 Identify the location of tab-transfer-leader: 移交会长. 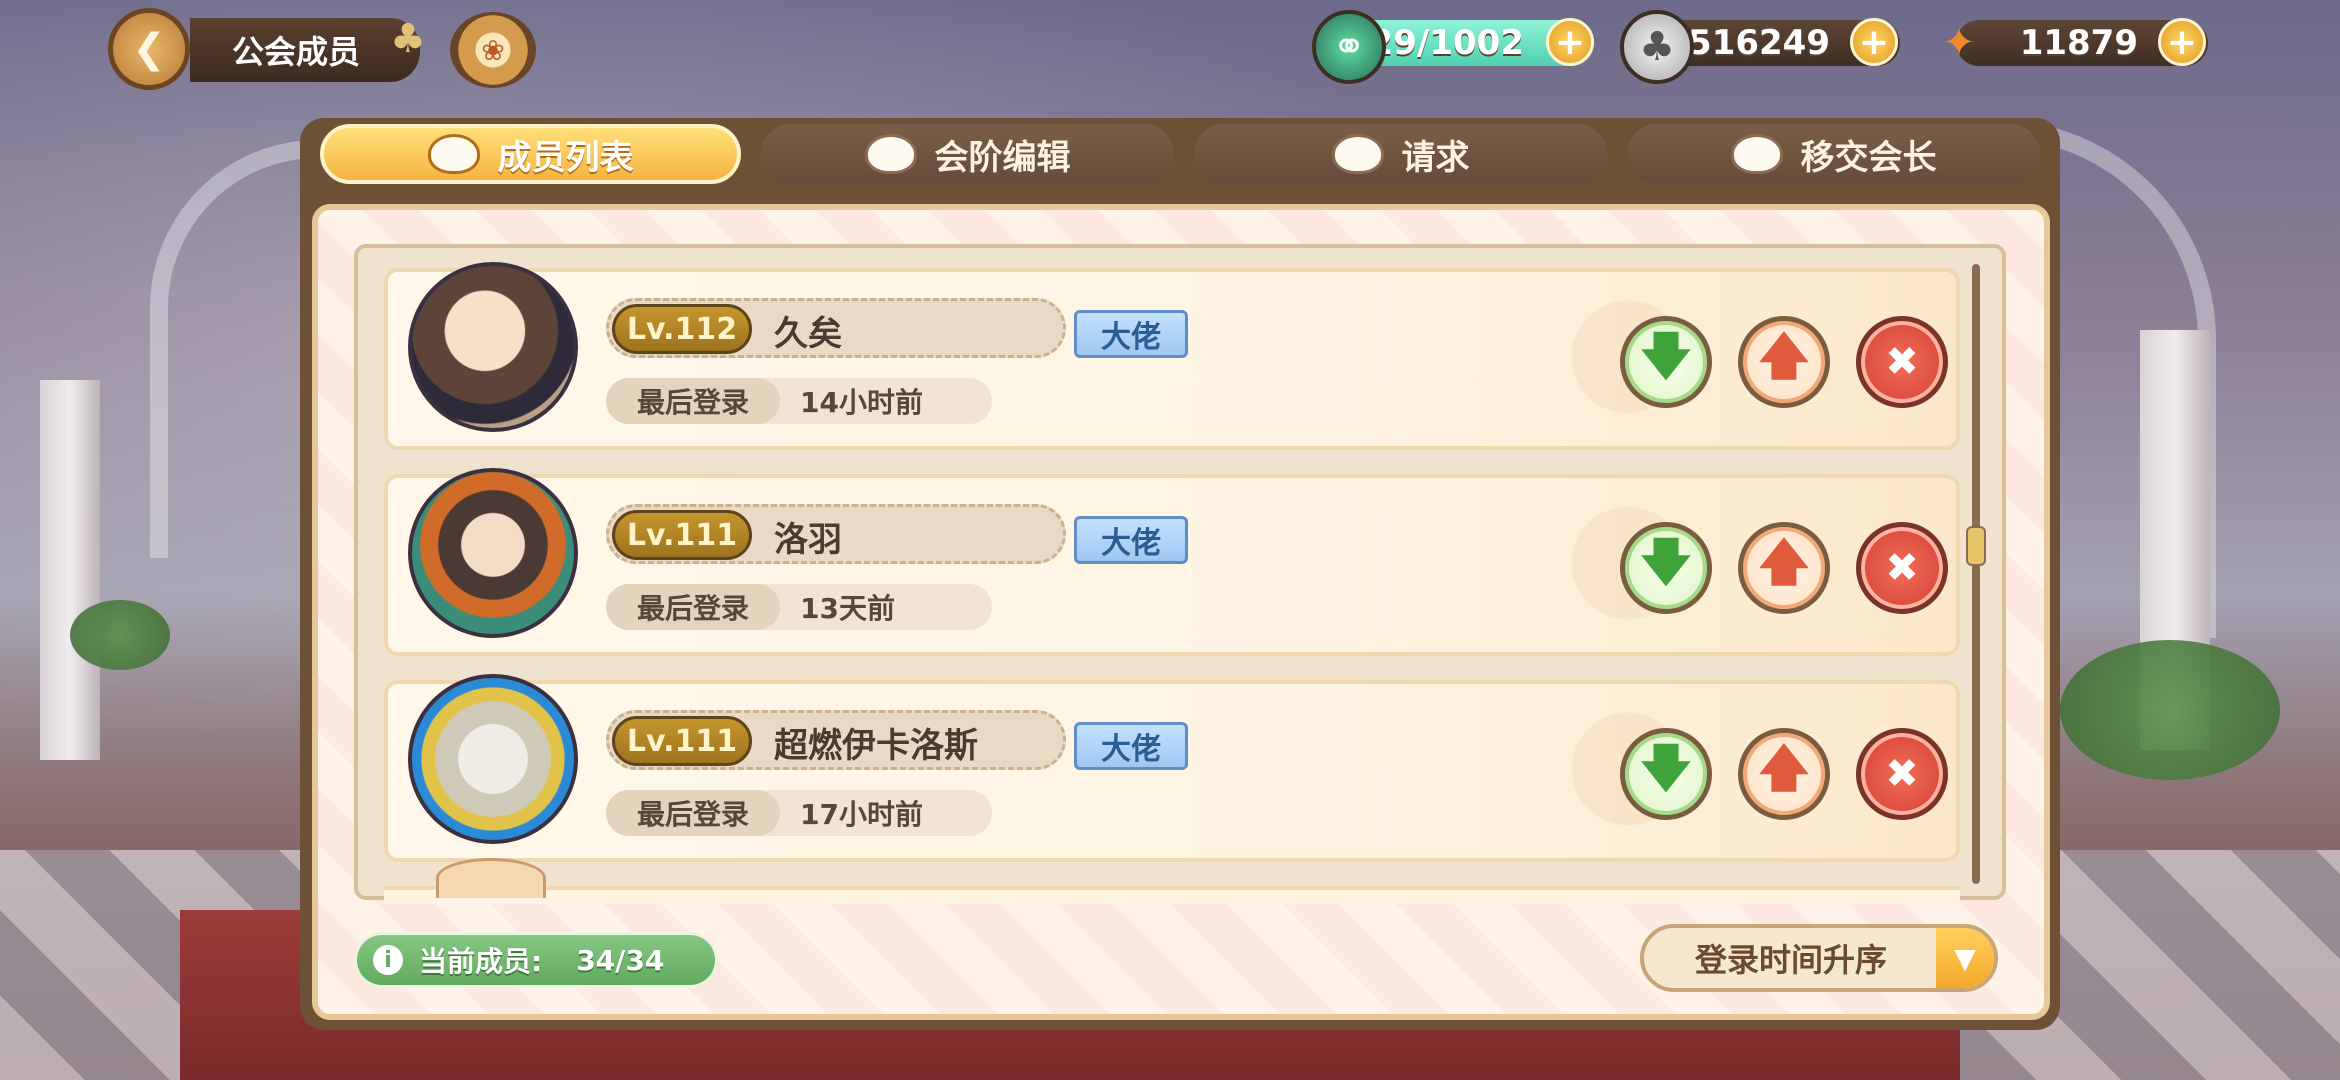
(1833, 154).